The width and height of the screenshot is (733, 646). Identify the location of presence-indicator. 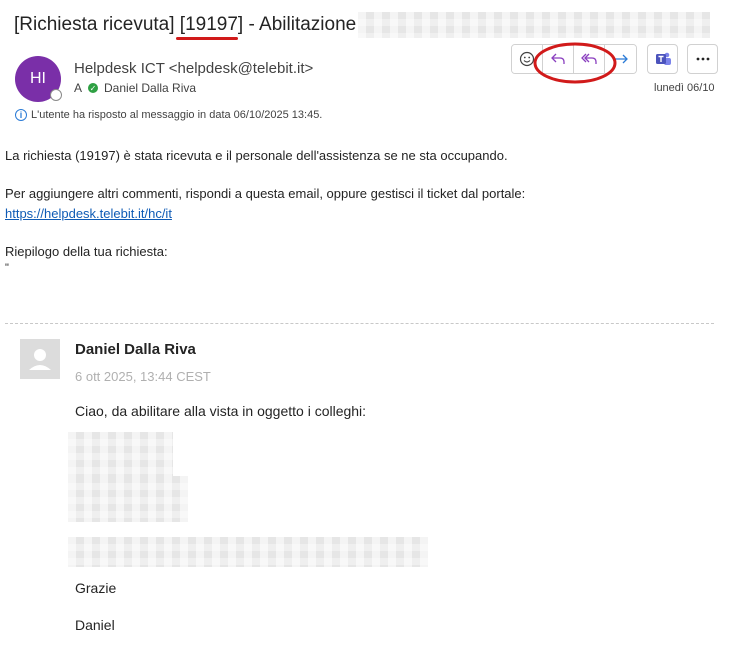
(56, 95).